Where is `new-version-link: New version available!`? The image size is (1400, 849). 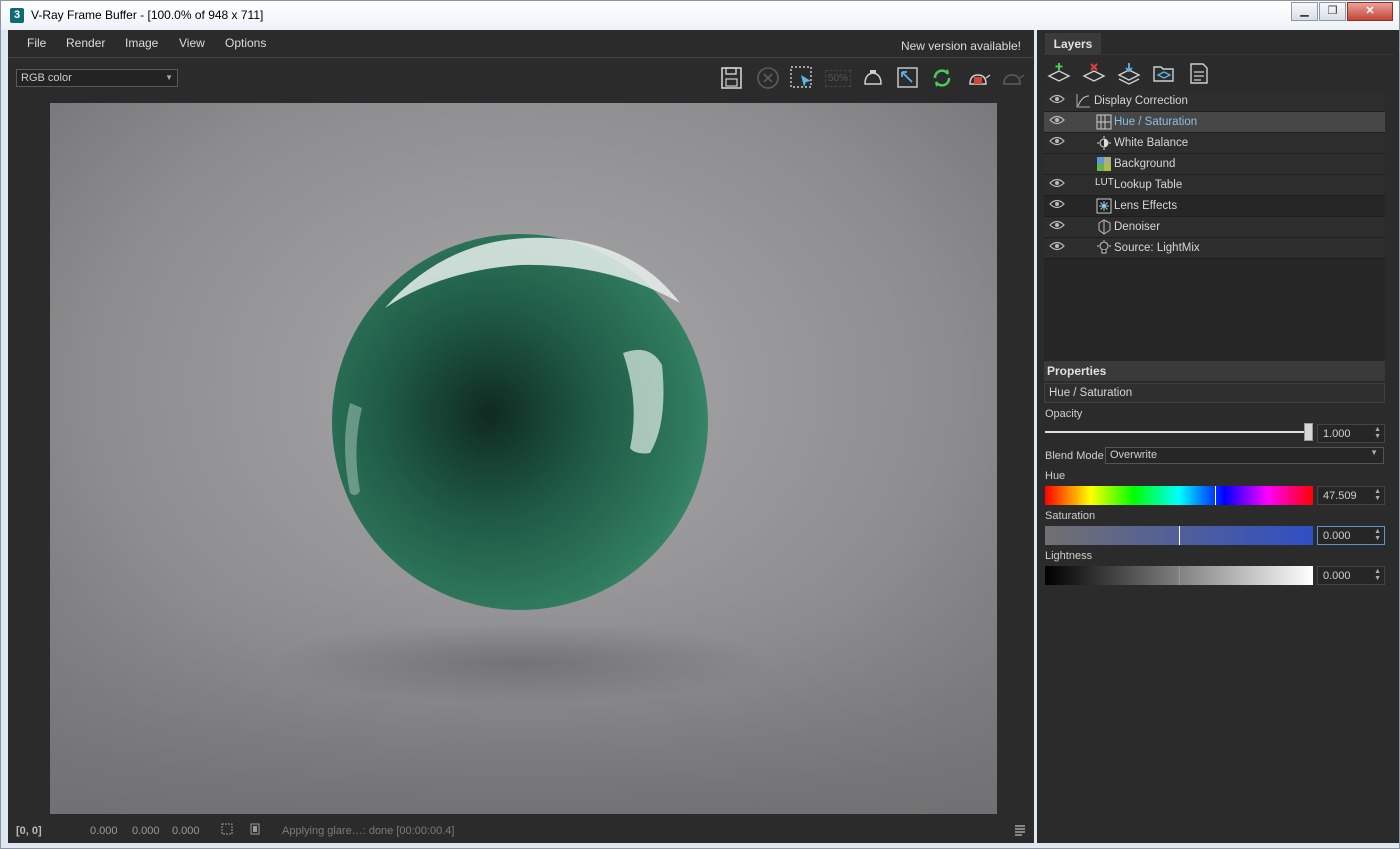 new-version-link: New version available! is located at coordinates (961, 46).